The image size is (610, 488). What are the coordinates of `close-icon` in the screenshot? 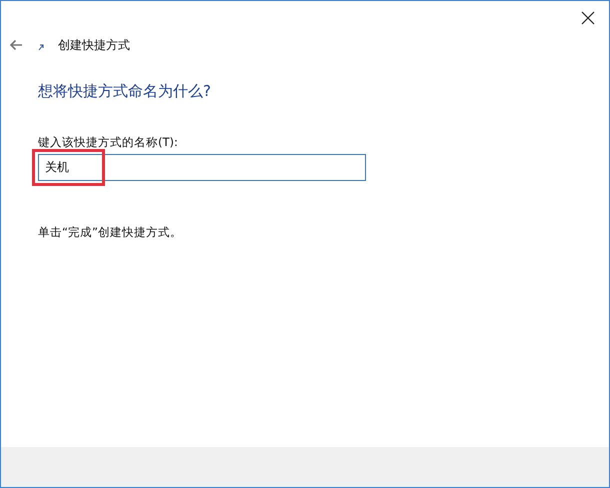 It's located at (588, 18).